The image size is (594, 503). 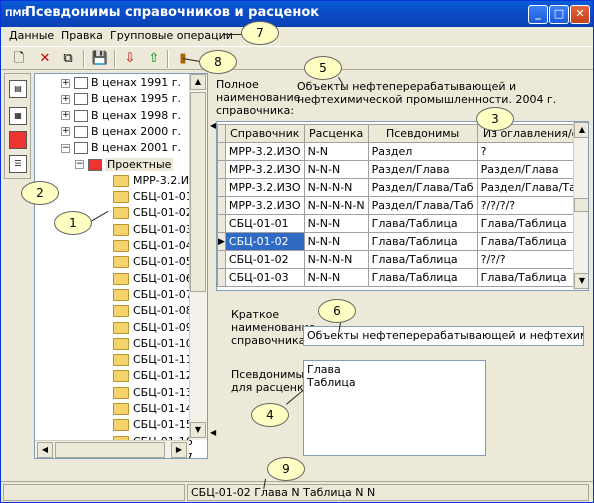 What do you see at coordinates (121, 116) in the screenshot?
I see `tree-item: + В ценах 1998 г.` at bounding box center [121, 116].